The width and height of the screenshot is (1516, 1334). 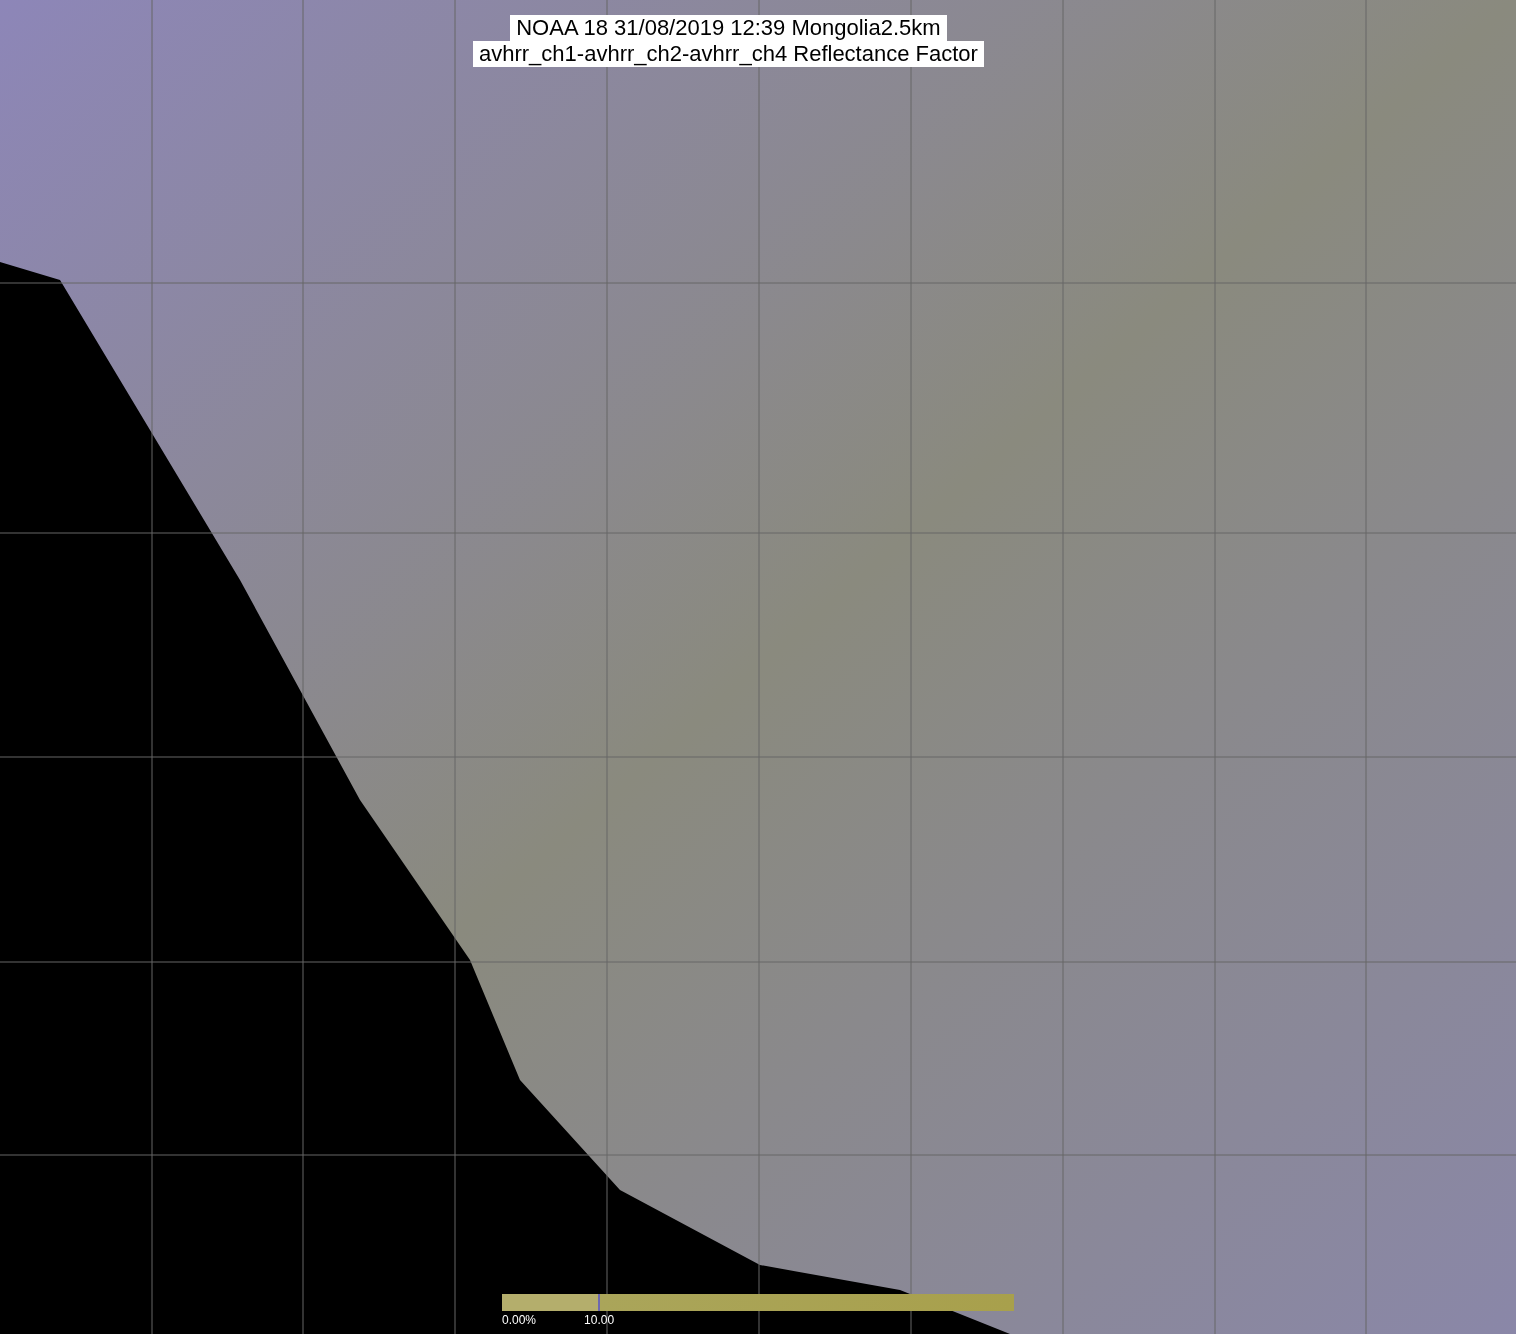 I want to click on map-title: NOAA 18 31/08/2019 12:39 Mongolia2.5km, so click(x=728, y=28).